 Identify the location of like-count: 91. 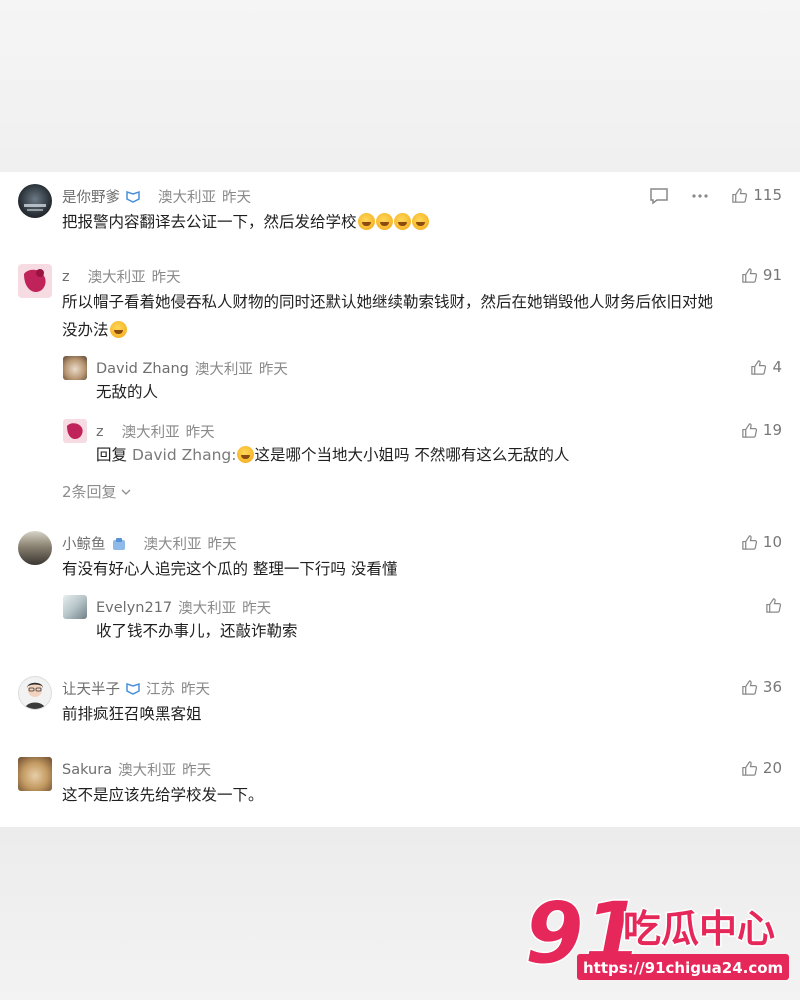
(772, 275).